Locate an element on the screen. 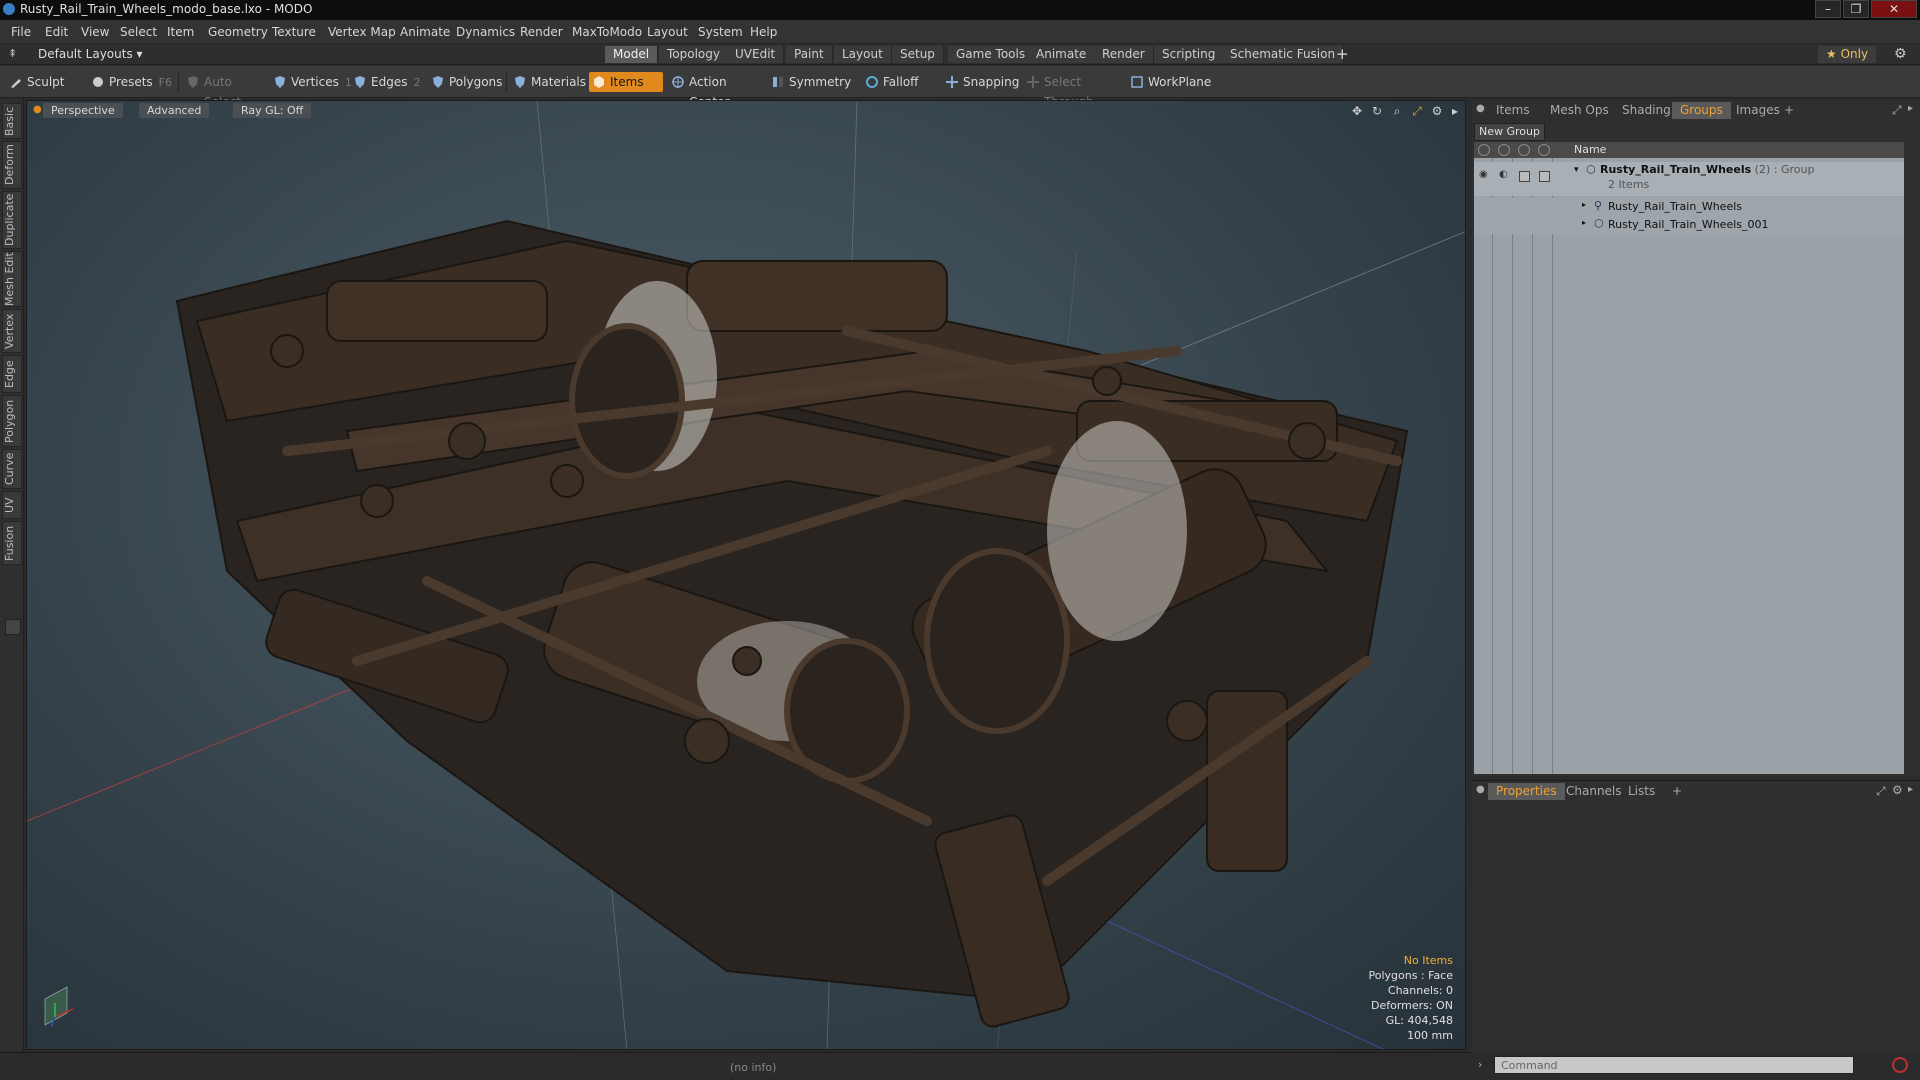 This screenshot has width=1920, height=1080. gear-icon: ⚙ is located at coordinates (1900, 54).